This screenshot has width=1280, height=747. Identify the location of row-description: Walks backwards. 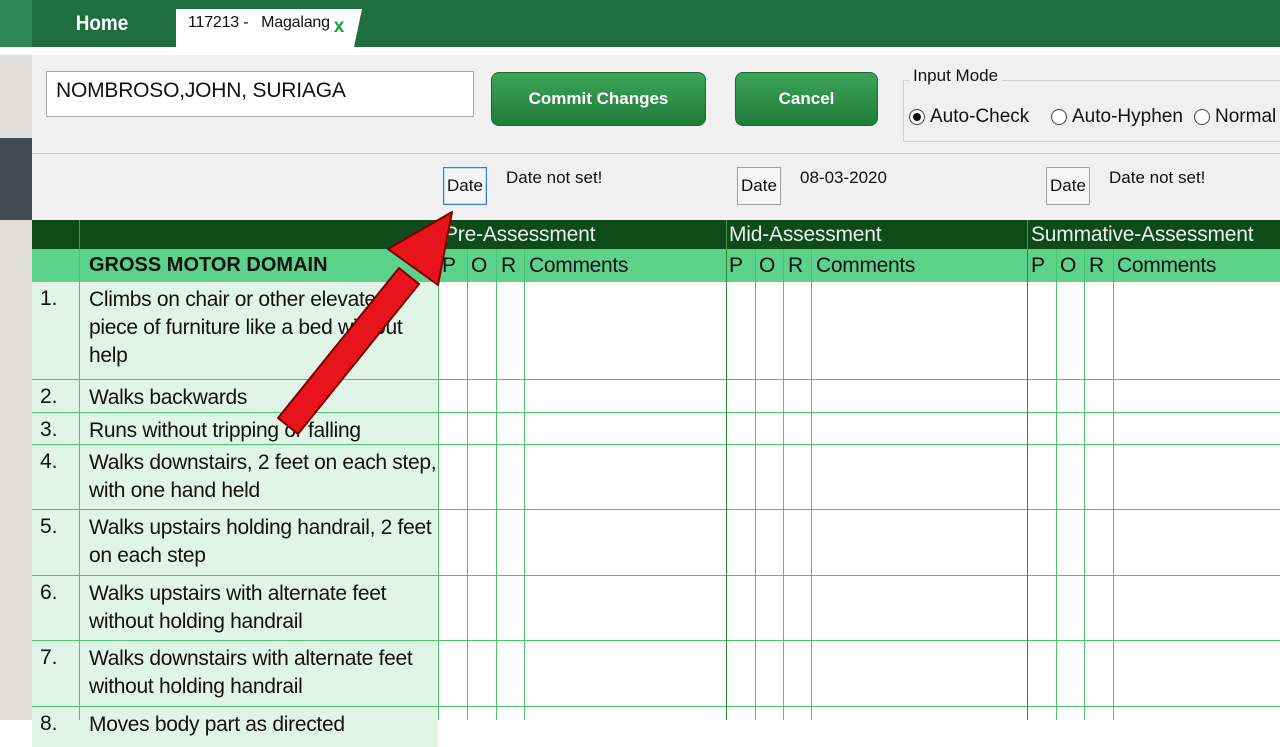
(259, 396).